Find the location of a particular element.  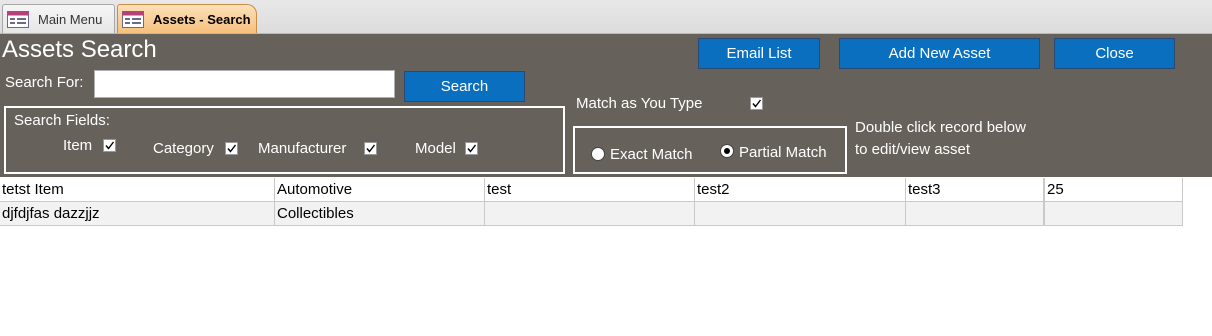

email-list-button: Email List is located at coordinates (759, 53).